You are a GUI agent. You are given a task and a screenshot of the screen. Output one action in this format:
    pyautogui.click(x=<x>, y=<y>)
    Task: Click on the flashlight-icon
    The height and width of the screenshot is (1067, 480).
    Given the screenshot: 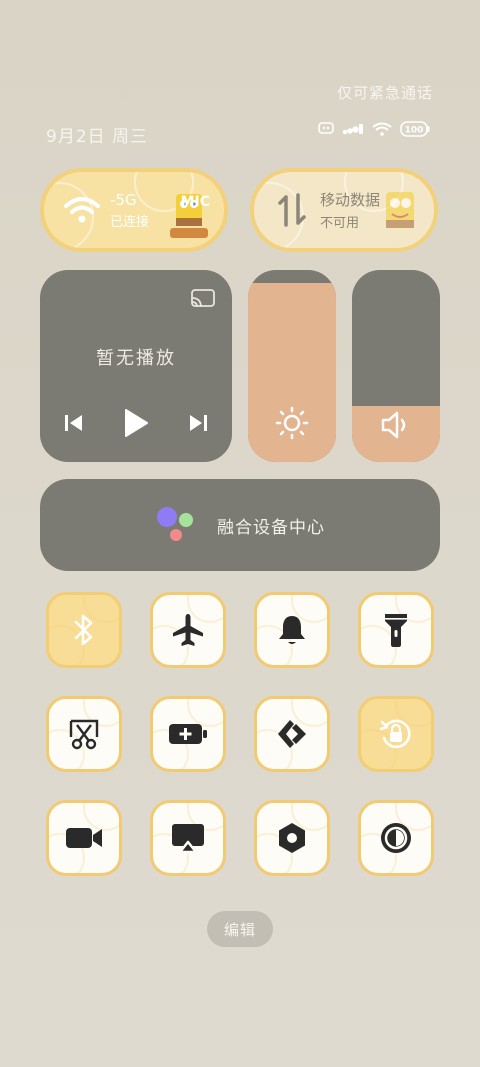 What is the action you would take?
    pyautogui.click(x=396, y=630)
    